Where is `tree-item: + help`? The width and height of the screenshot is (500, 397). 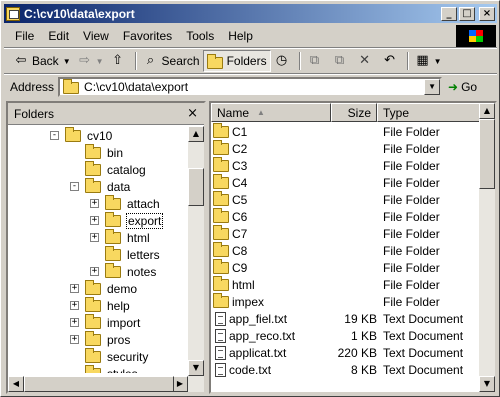
tree-item: + help is located at coordinates (100, 305).